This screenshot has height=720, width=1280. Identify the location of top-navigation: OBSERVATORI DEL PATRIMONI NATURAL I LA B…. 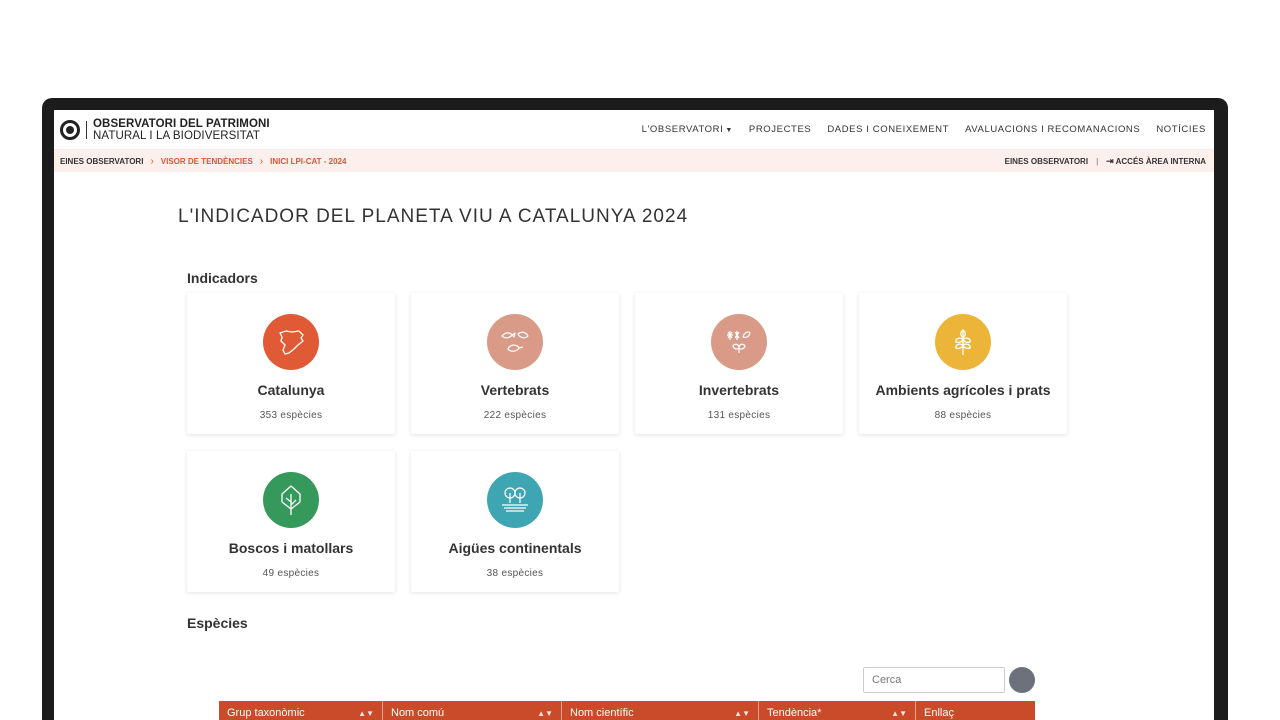
(634, 130).